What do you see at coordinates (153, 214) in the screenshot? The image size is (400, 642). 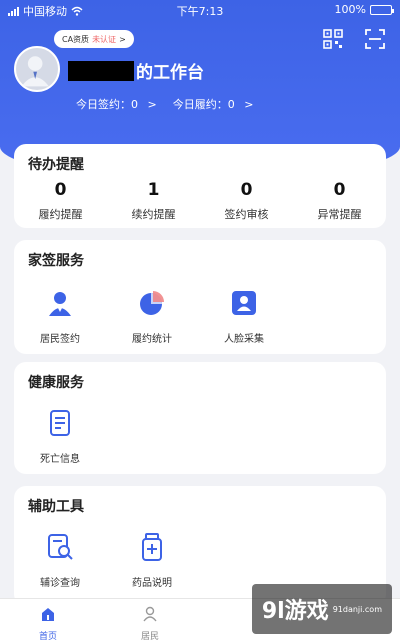 I see `todo-label: 续约提醒` at bounding box center [153, 214].